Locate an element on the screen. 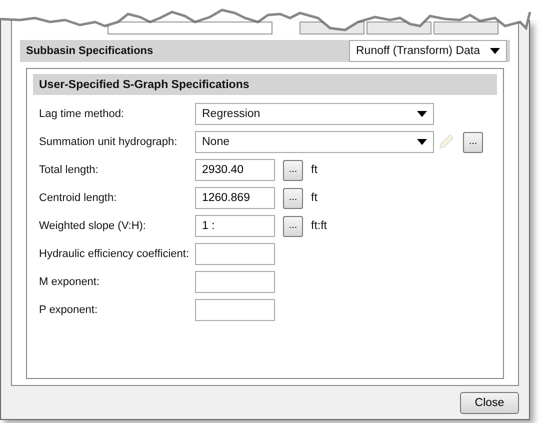 The width and height of the screenshot is (544, 423). section-title: Subbasin Specifications is located at coordinates (90, 51).